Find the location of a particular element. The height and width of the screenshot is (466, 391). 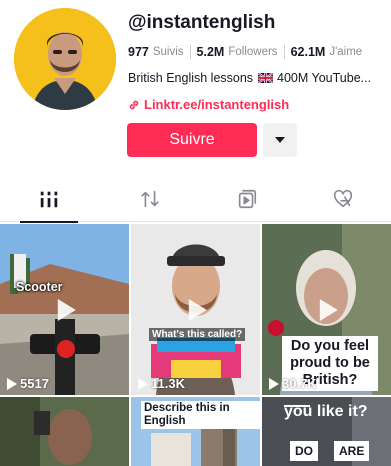

more-options-button is located at coordinates (280, 140).